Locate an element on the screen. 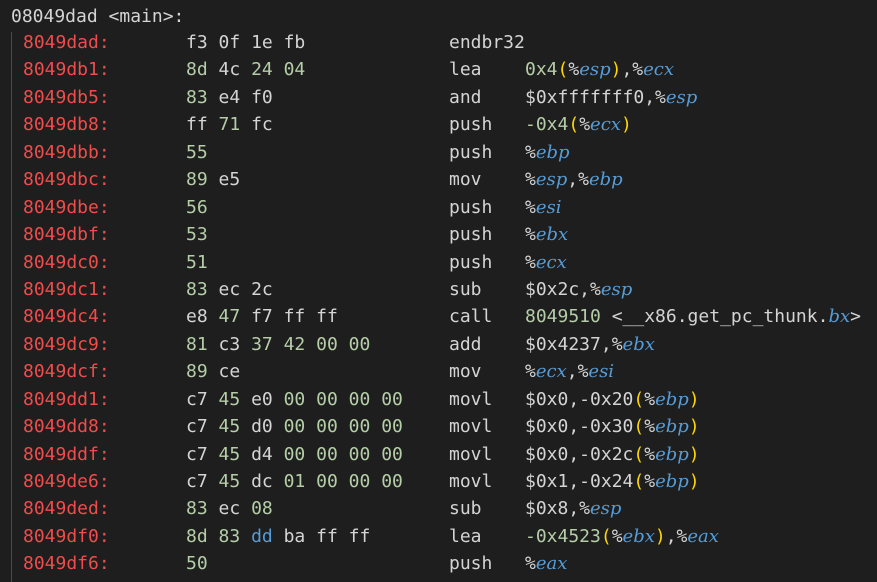 Image resolution: width=877 pixels, height=582 pixels. operand-token: $0xfffffff0,% is located at coordinates (595, 97).